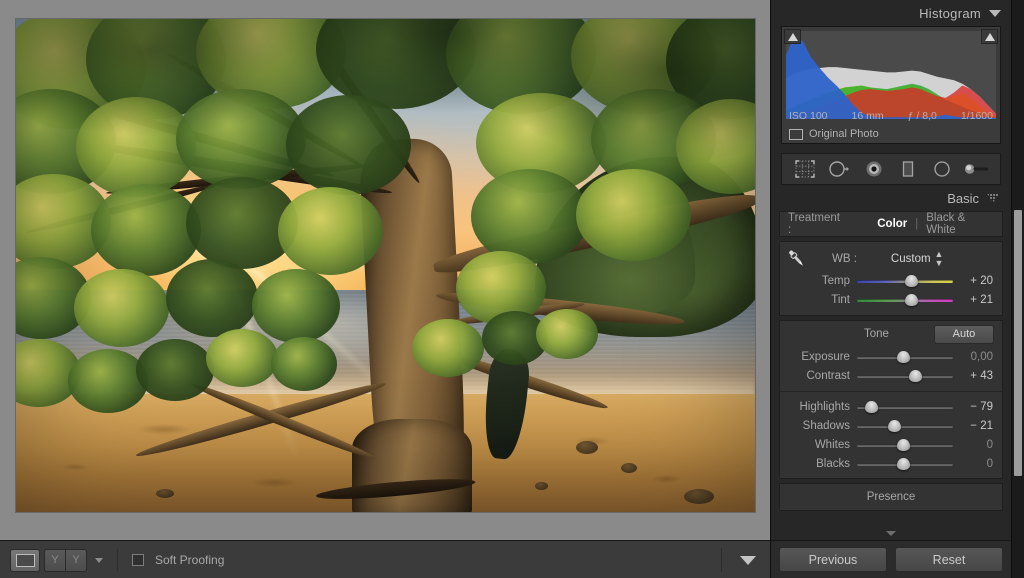  Describe the element at coordinates (960, 224) in the screenshot. I see `treatment-bw-option: Black & White` at that location.